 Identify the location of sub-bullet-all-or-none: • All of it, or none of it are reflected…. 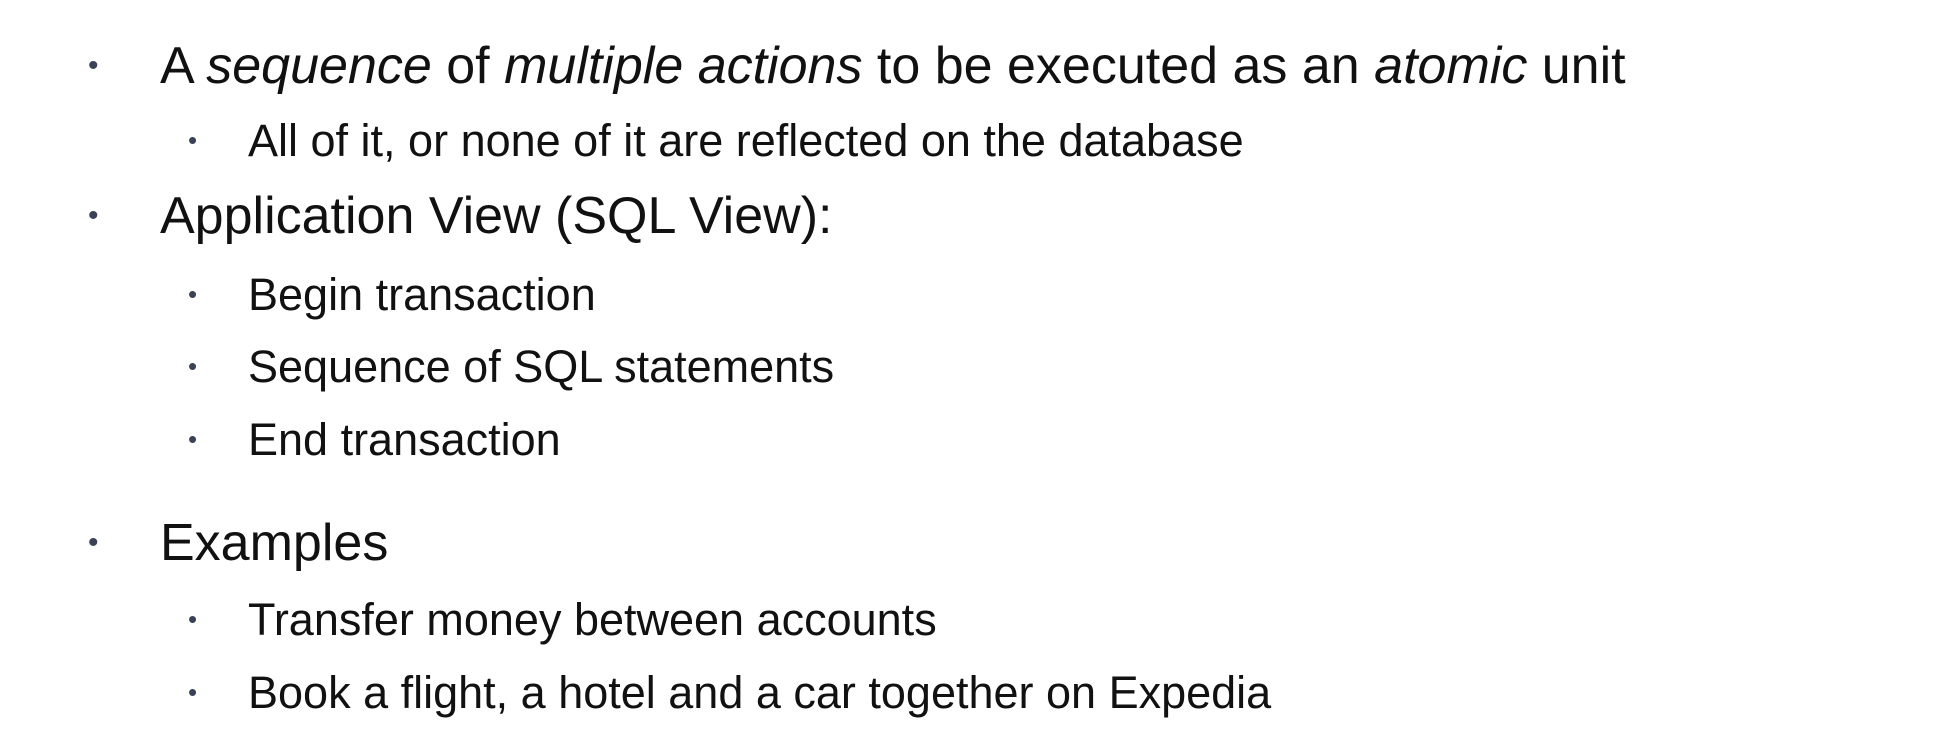
(622, 140).